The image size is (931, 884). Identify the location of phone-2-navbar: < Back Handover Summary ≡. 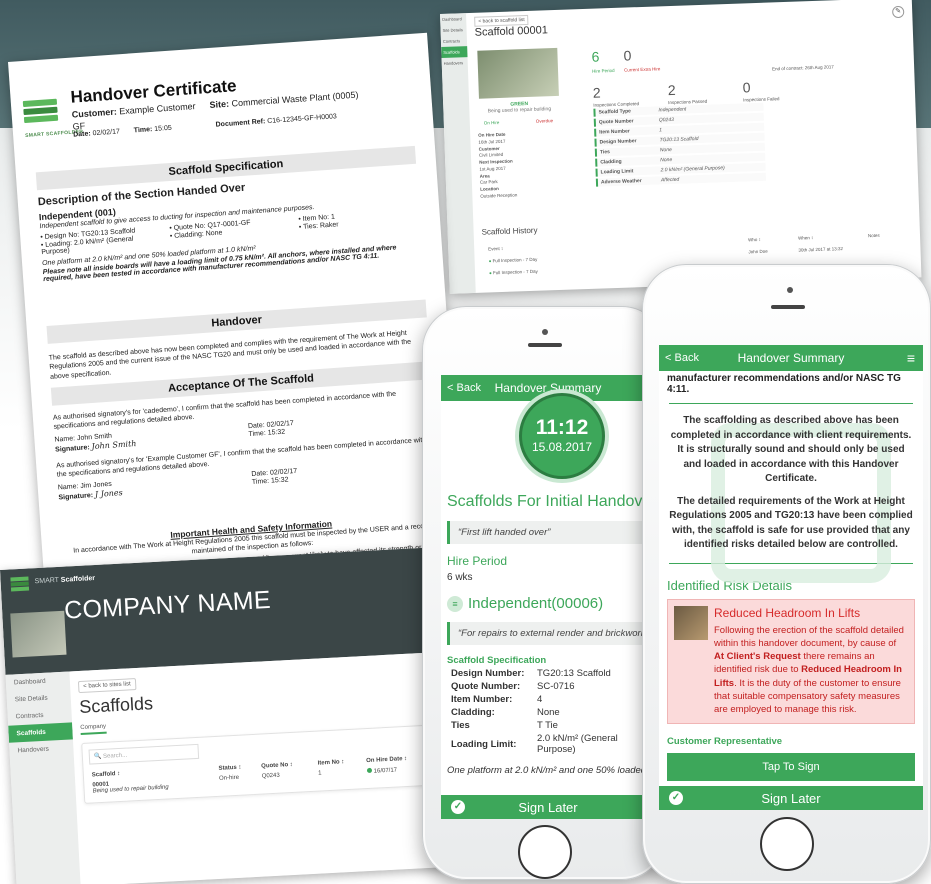
(791, 358).